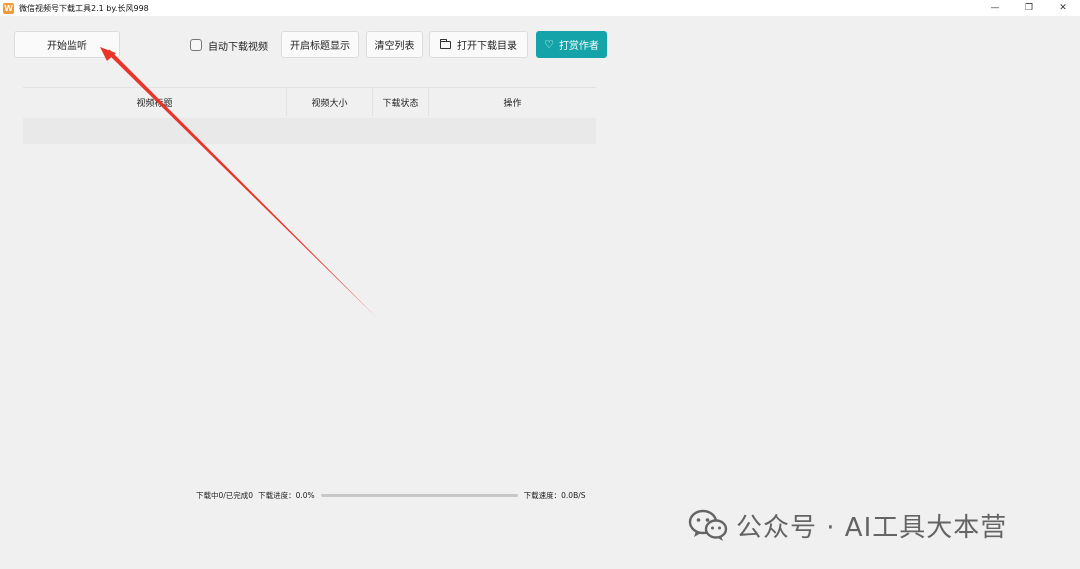 Image resolution: width=1080 pixels, height=569 pixels. I want to click on download-counts: 下载中0/已完成0, so click(225, 495).